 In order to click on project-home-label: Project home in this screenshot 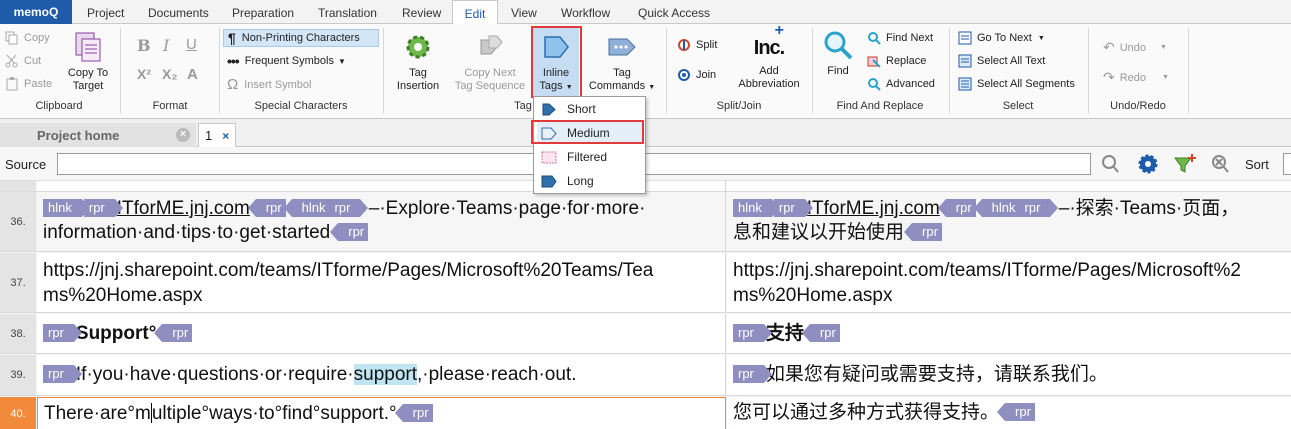, I will do `click(78, 135)`.